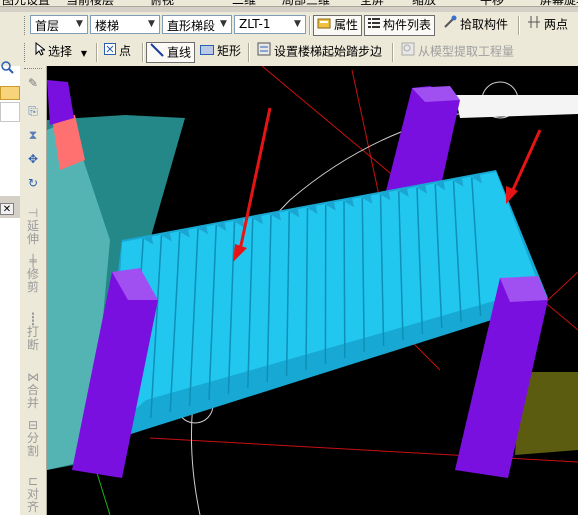  I want to click on point-label: 点, so click(125, 51).